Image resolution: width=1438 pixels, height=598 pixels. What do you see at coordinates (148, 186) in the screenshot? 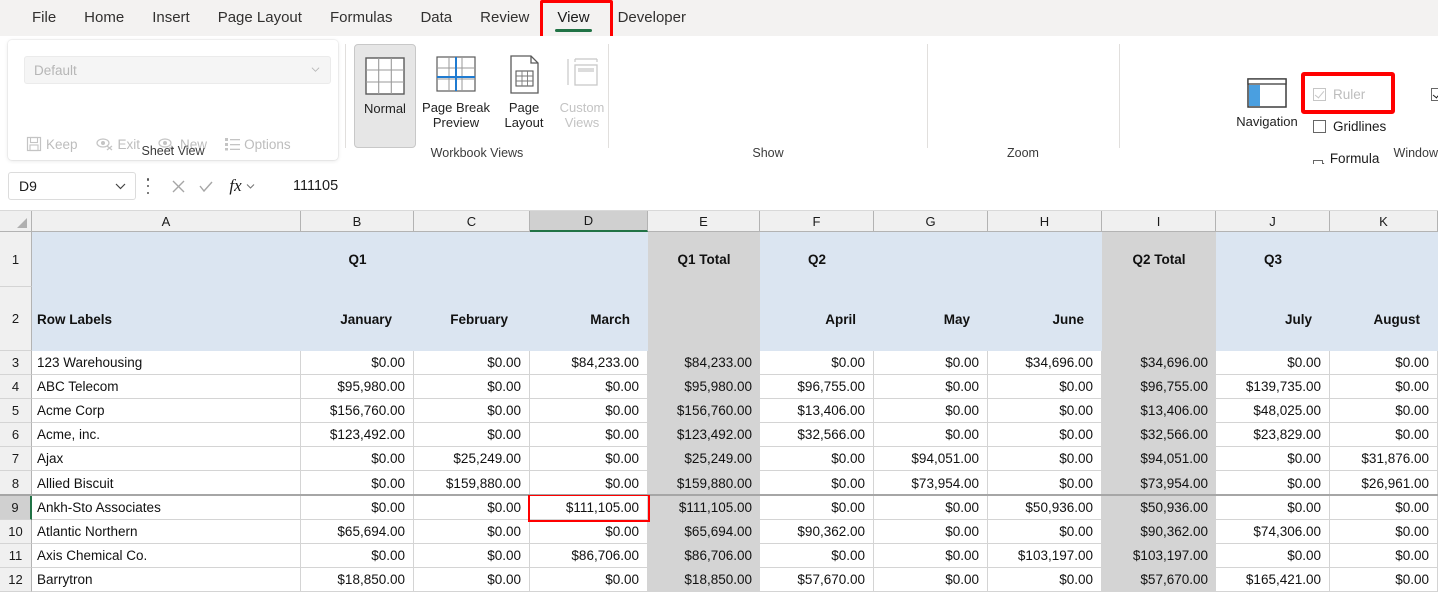
I see `formula-bar-menu-dots` at bounding box center [148, 186].